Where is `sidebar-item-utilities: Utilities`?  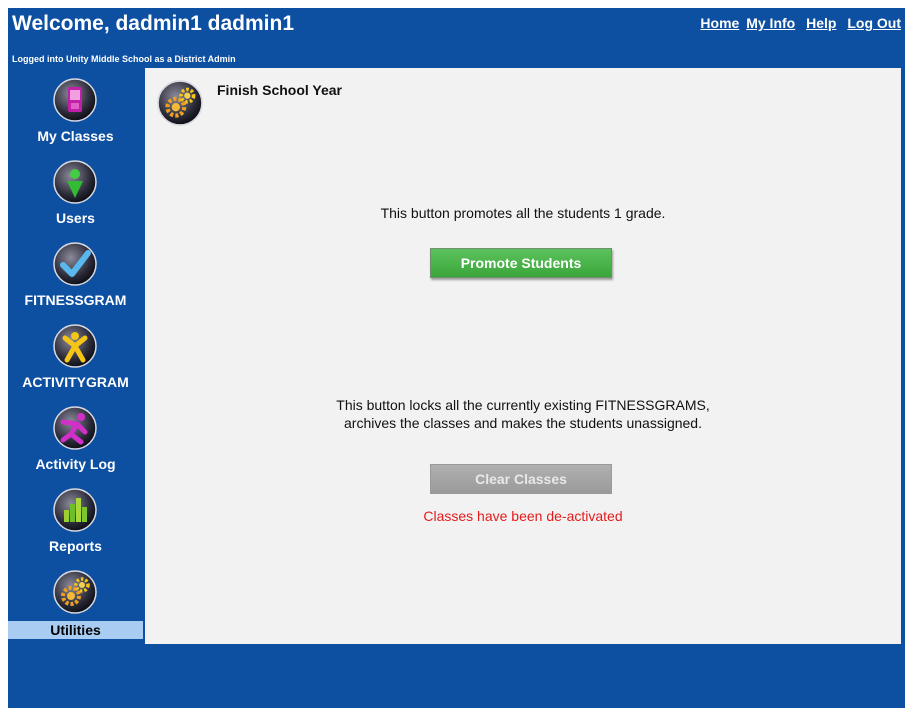 sidebar-item-utilities: Utilities is located at coordinates (75, 600).